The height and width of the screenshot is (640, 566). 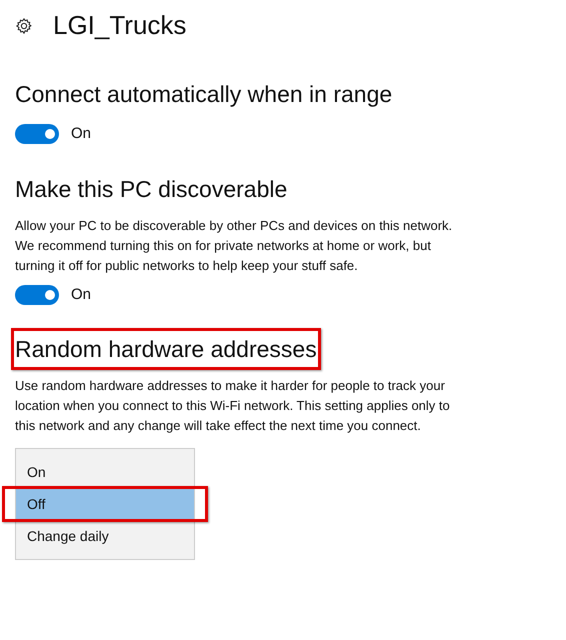 I want to click on section-heading: Random hardware addresses, so click(x=166, y=349).